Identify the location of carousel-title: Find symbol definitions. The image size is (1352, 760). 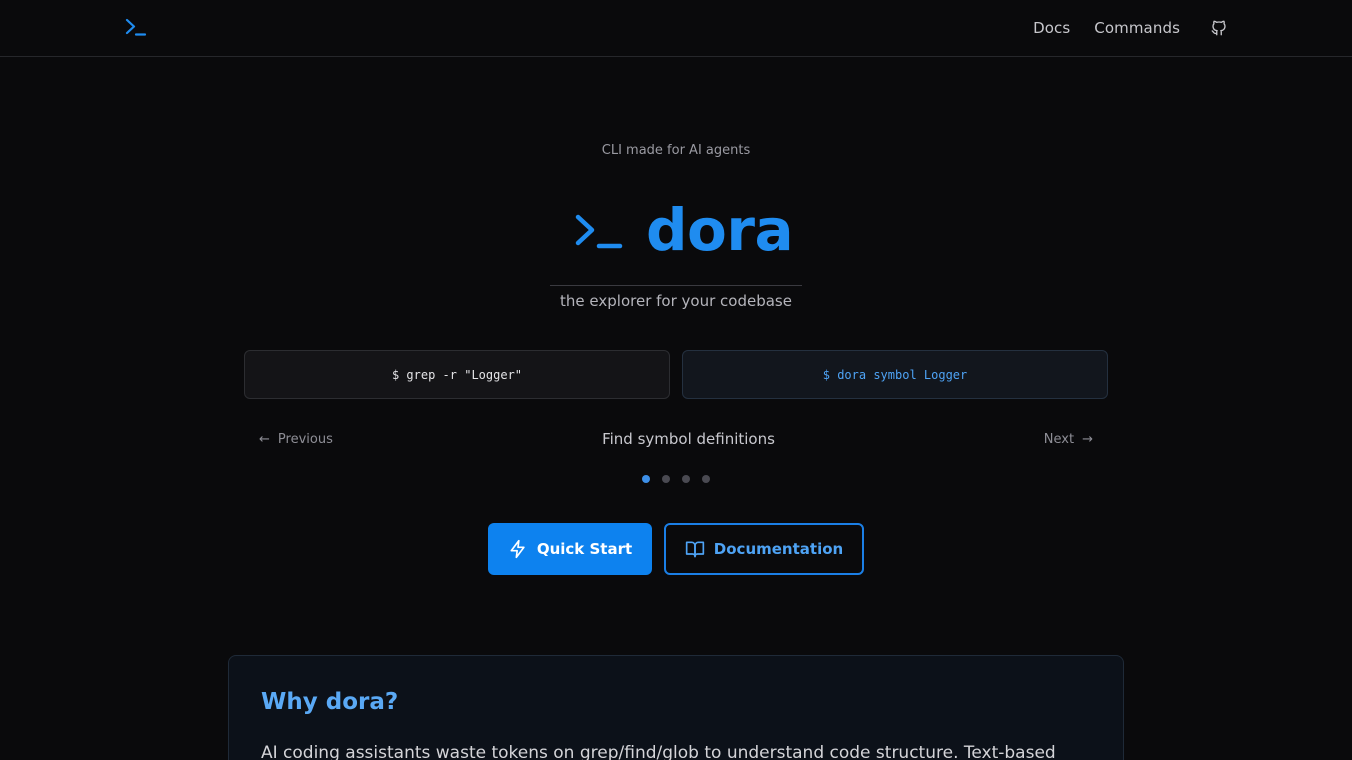
(688, 439).